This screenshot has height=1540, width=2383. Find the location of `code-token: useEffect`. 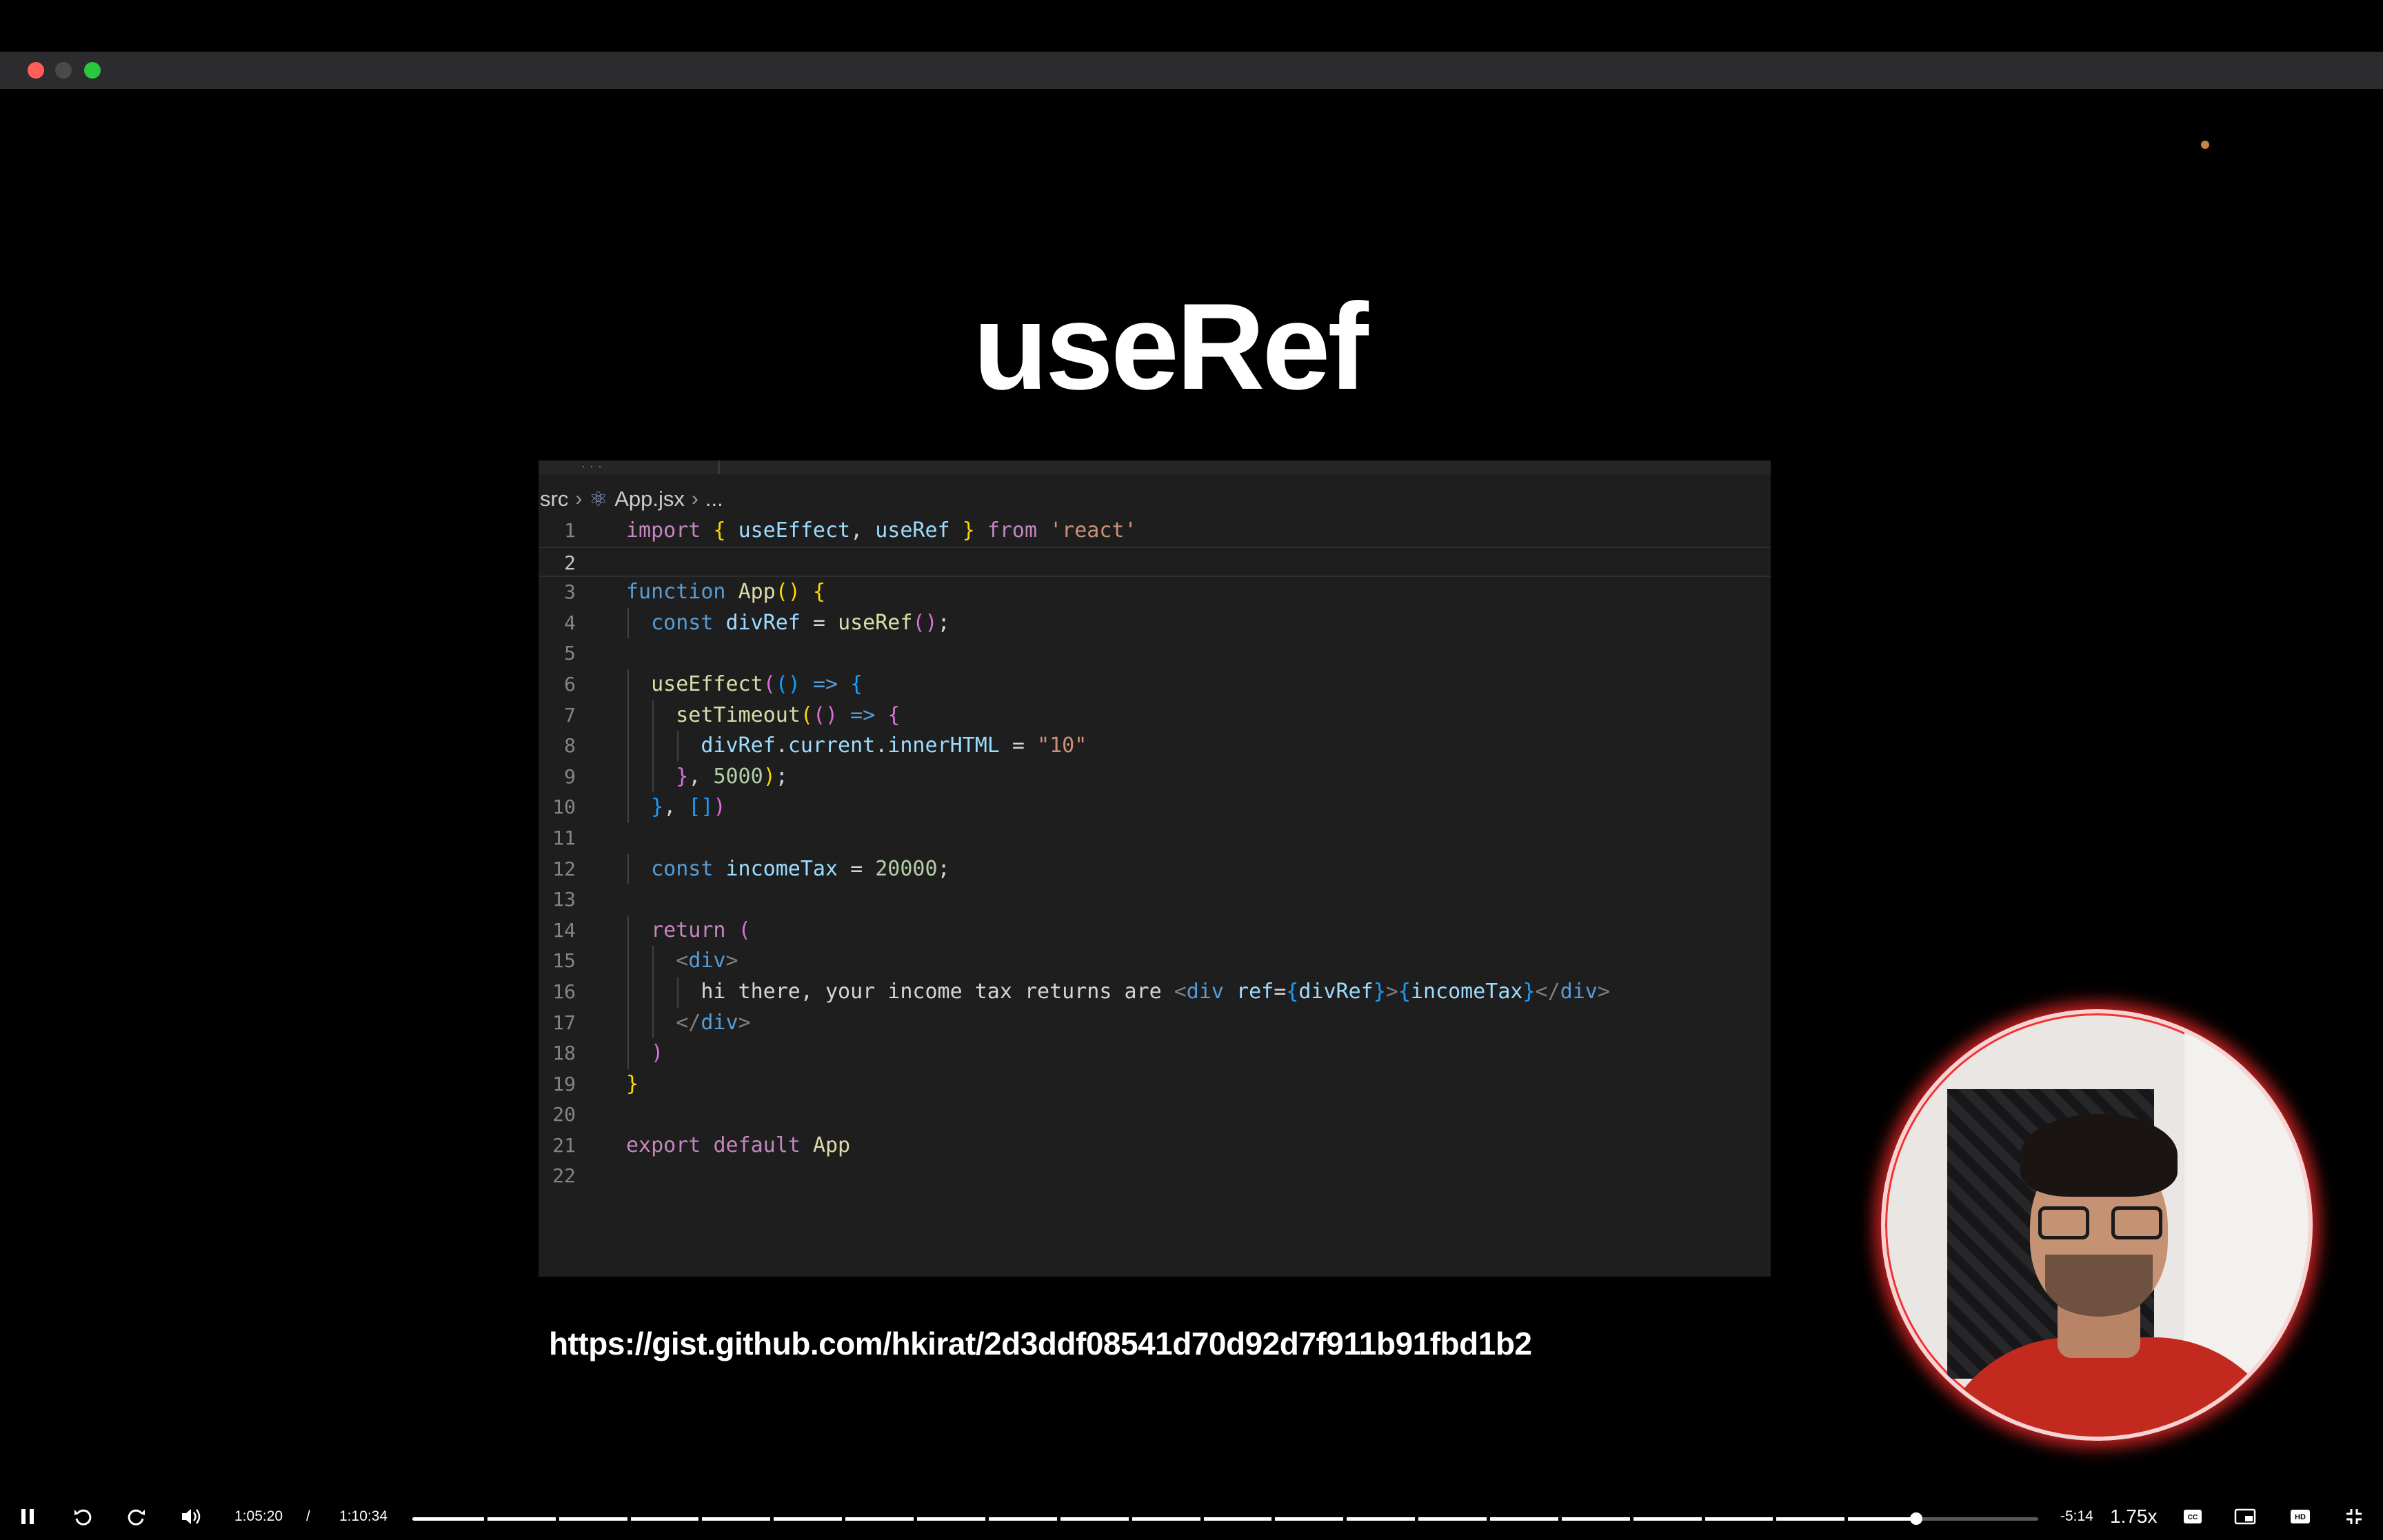

code-token: useEffect is located at coordinates (794, 530).